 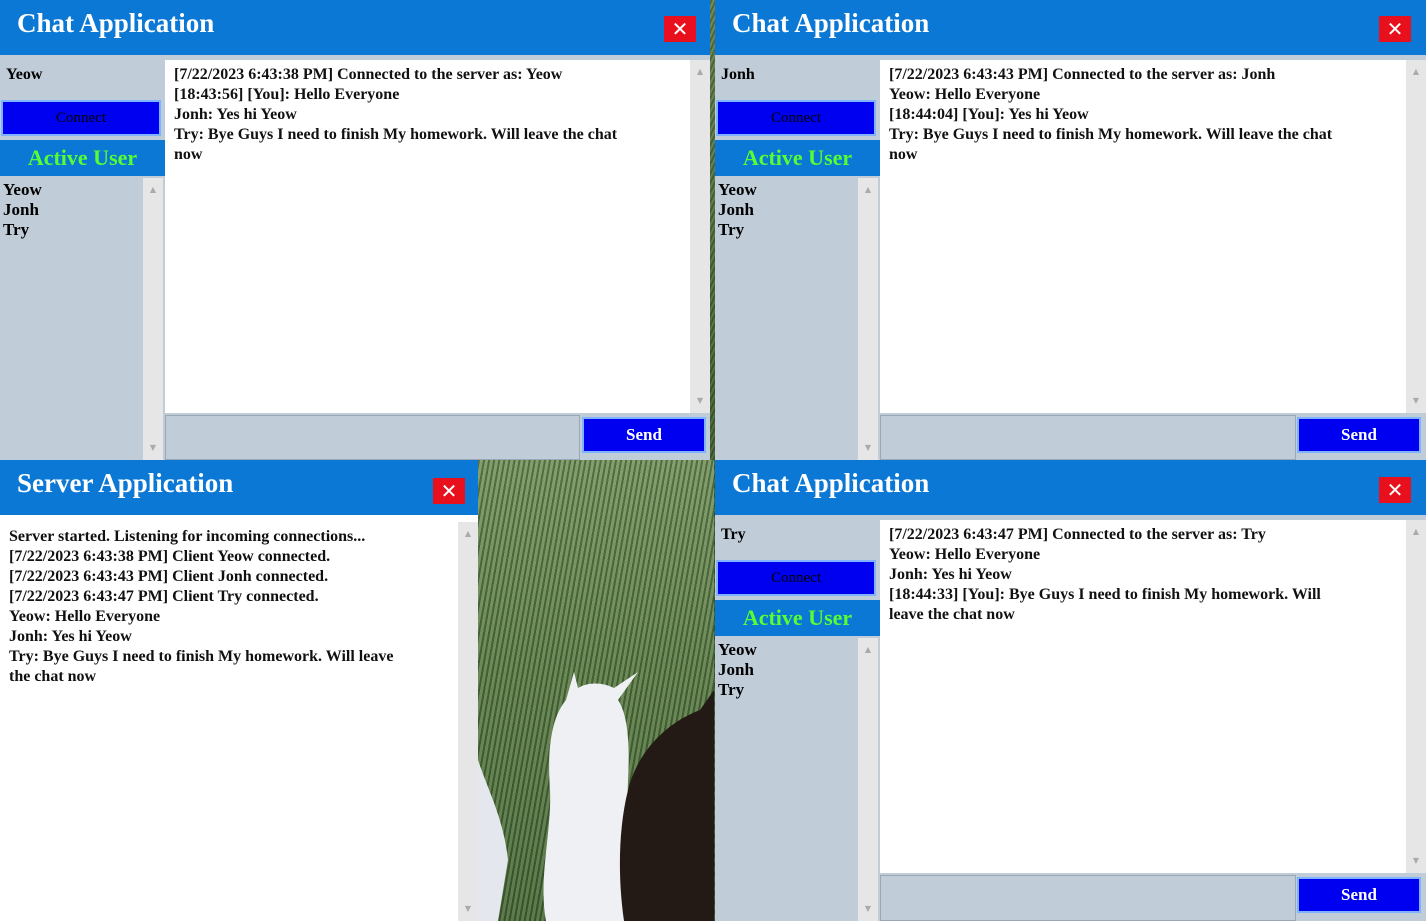 What do you see at coordinates (596, 796) in the screenshot?
I see `cats-image` at bounding box center [596, 796].